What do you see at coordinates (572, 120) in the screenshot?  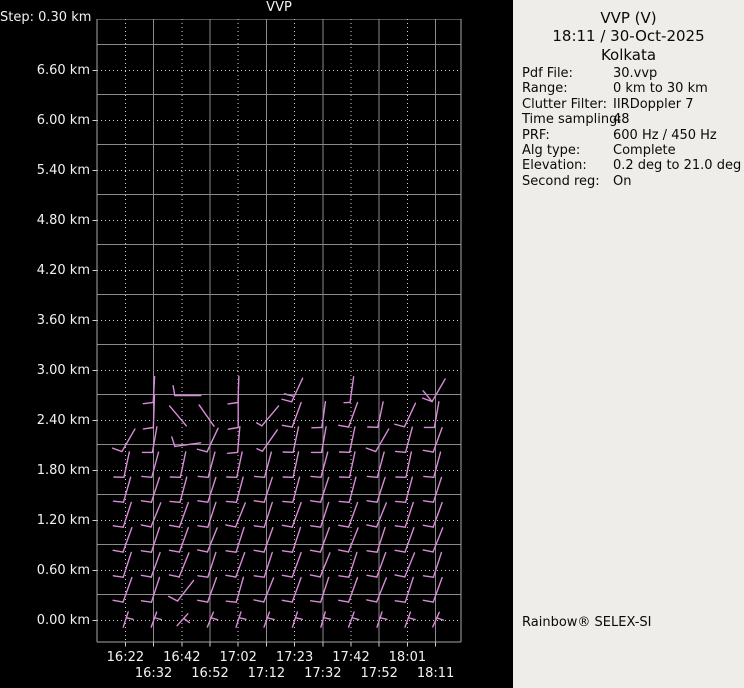 I see `info-label: Time sampling:` at bounding box center [572, 120].